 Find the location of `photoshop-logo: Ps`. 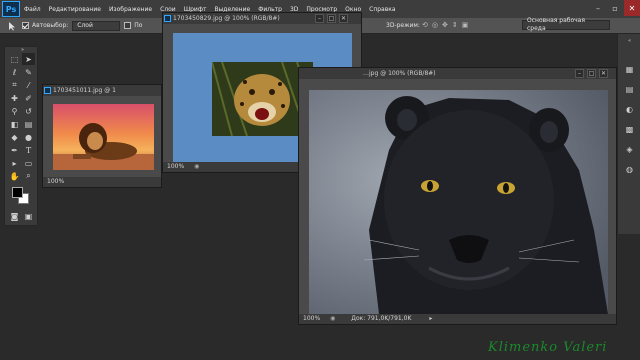

photoshop-logo: Ps is located at coordinates (11, 9).